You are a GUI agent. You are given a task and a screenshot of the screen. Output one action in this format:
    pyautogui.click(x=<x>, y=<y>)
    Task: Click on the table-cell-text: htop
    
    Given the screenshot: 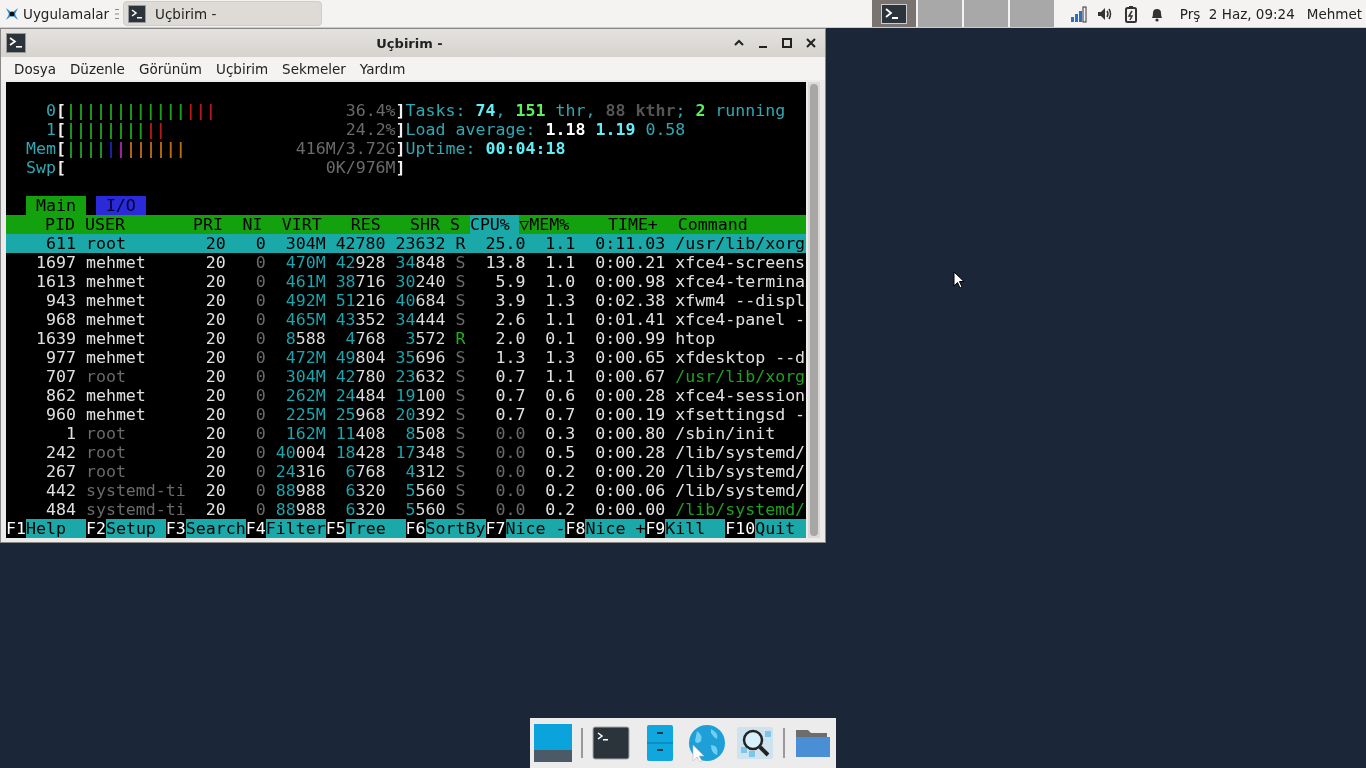 What is the action you would take?
    pyautogui.click(x=696, y=338)
    